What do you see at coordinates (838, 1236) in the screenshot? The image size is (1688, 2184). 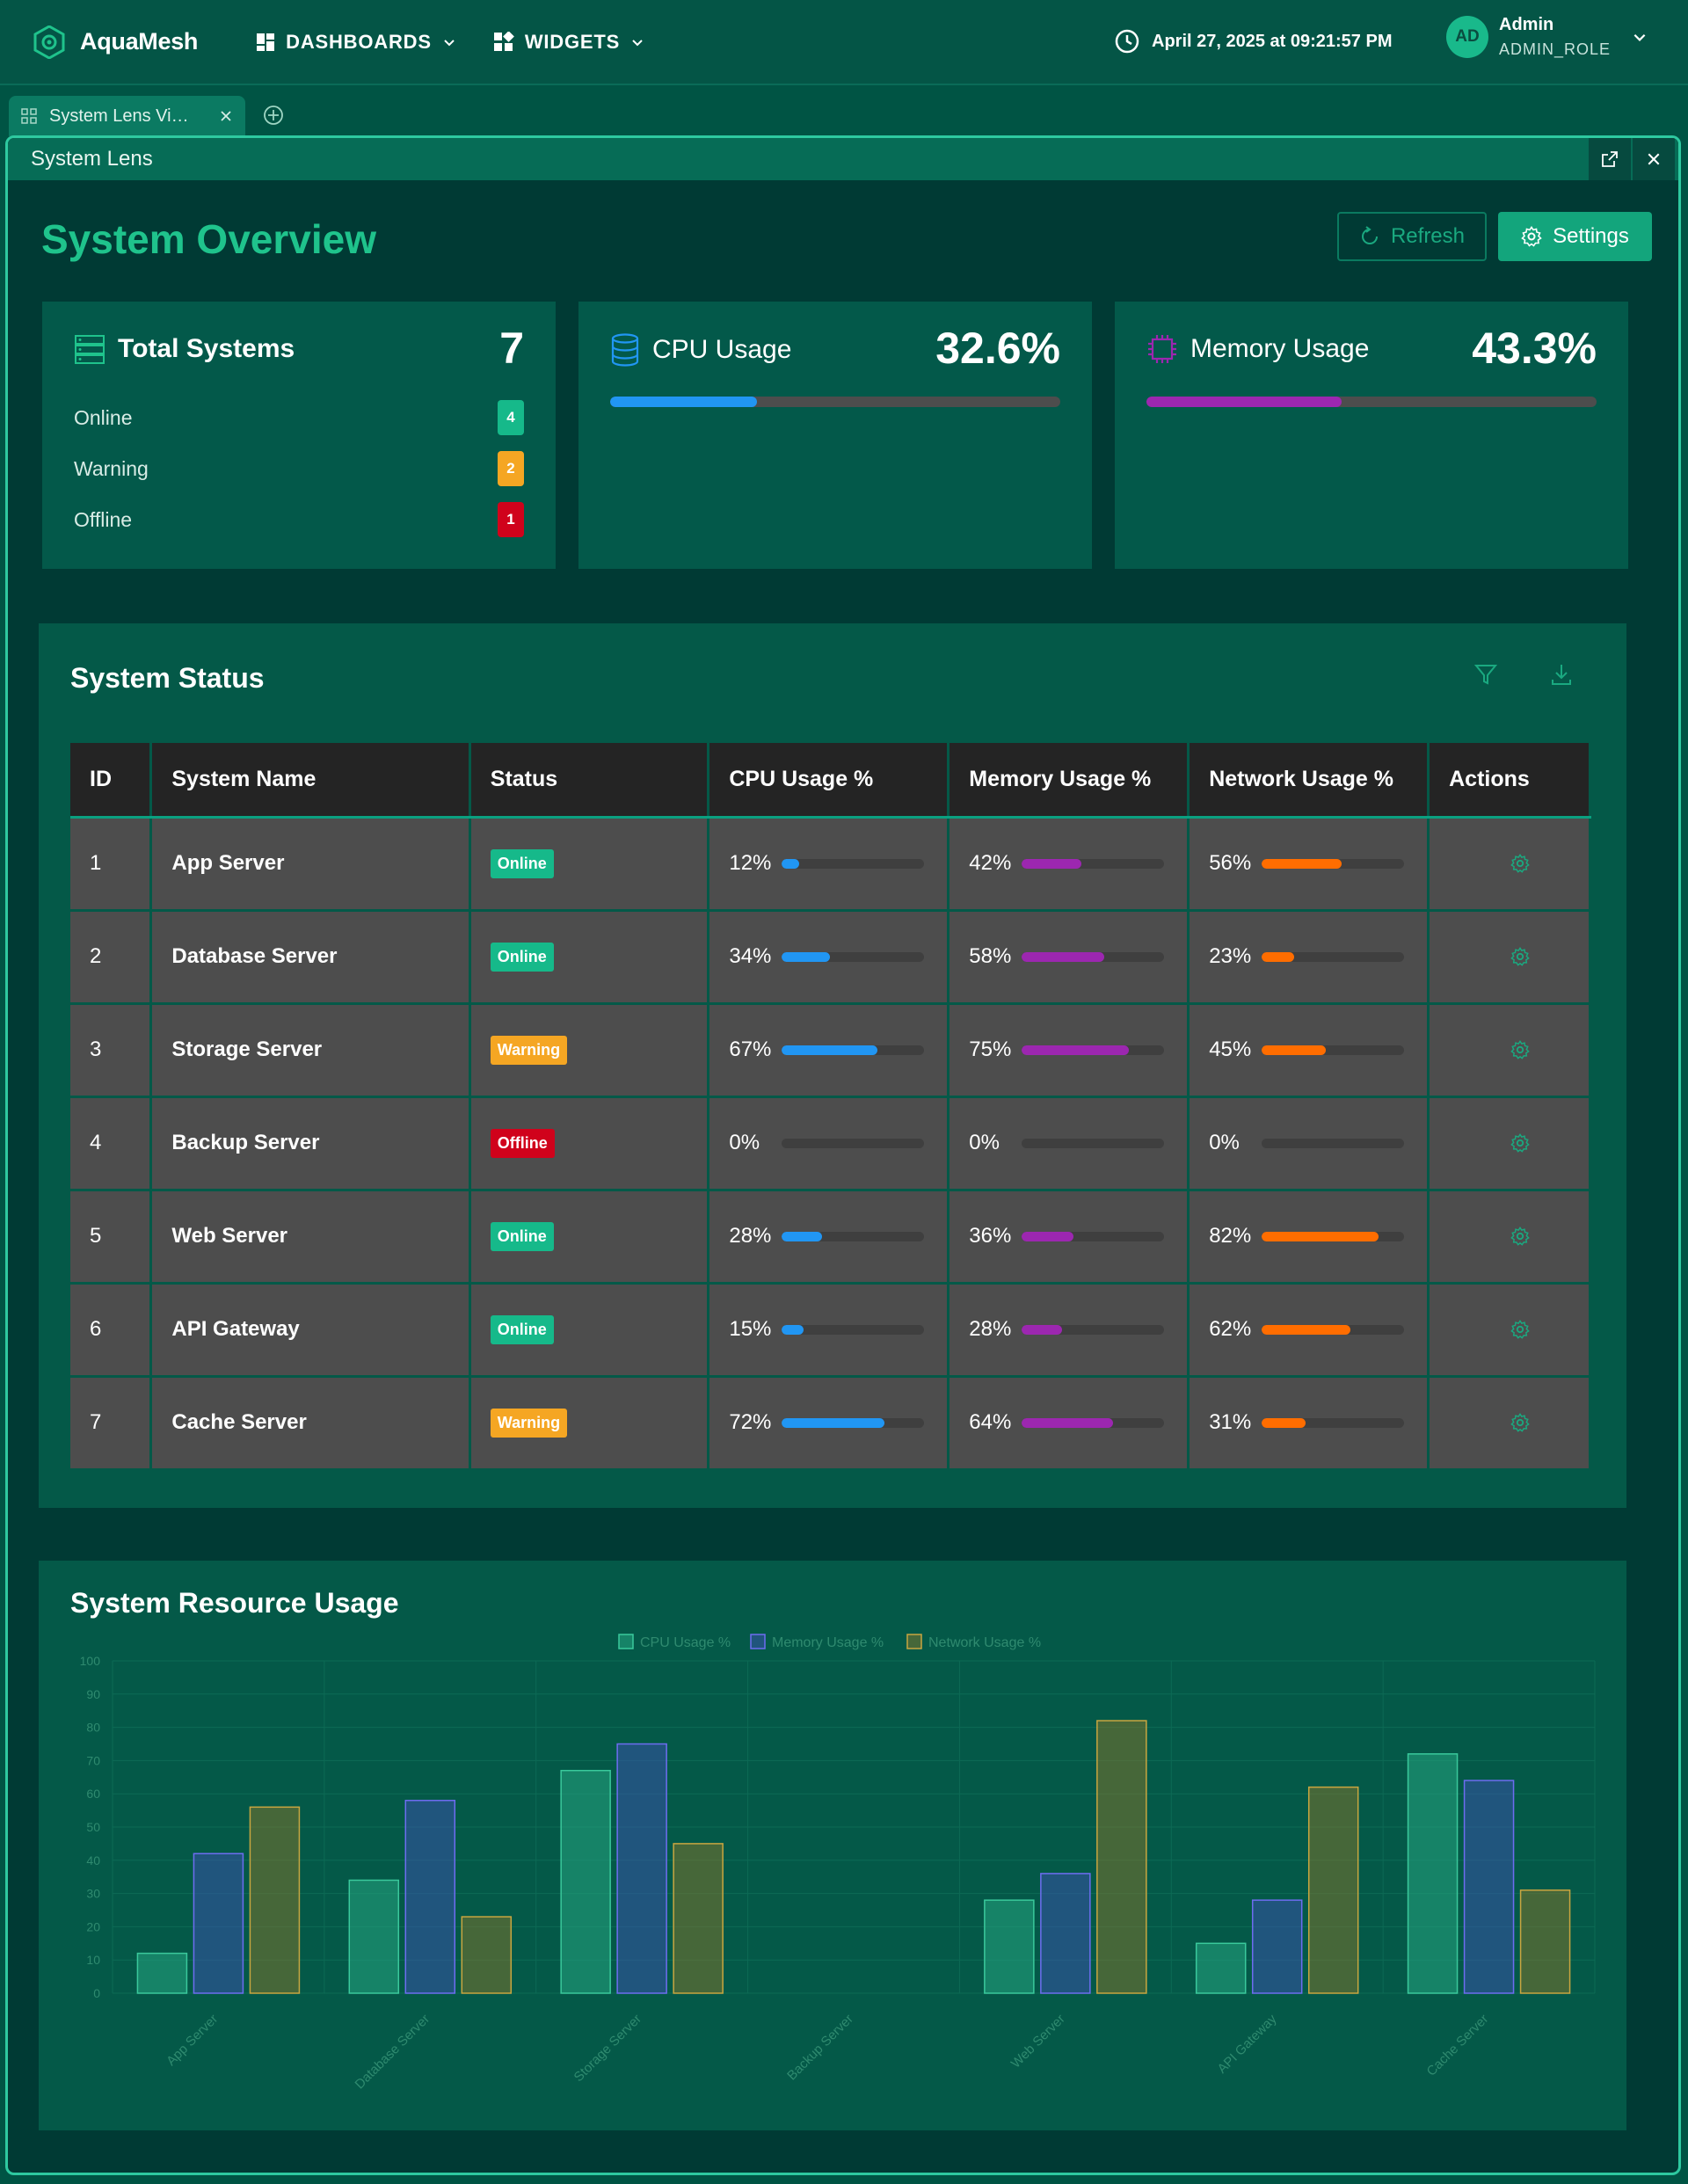 I see `cpu-meter: 28%` at bounding box center [838, 1236].